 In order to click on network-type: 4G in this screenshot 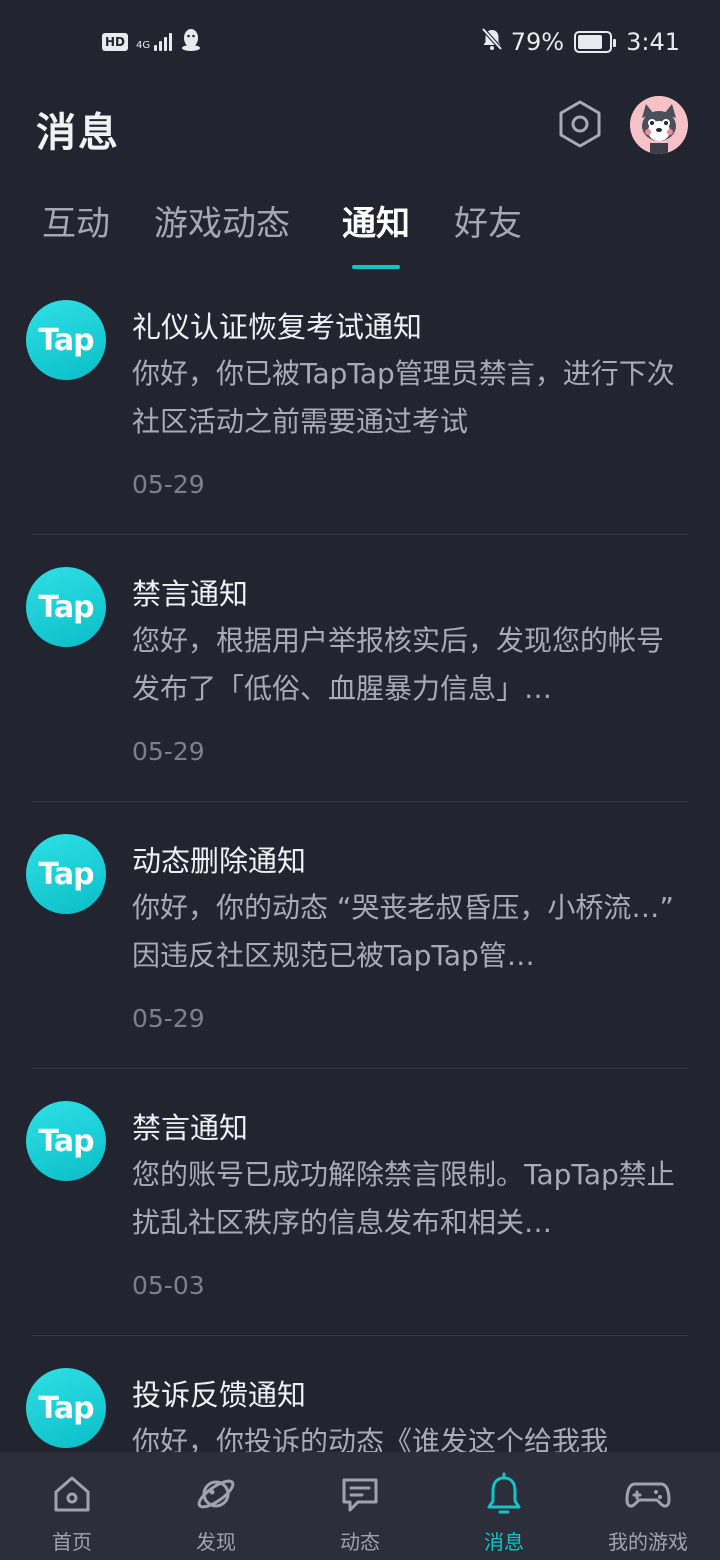, I will do `click(143, 45)`.